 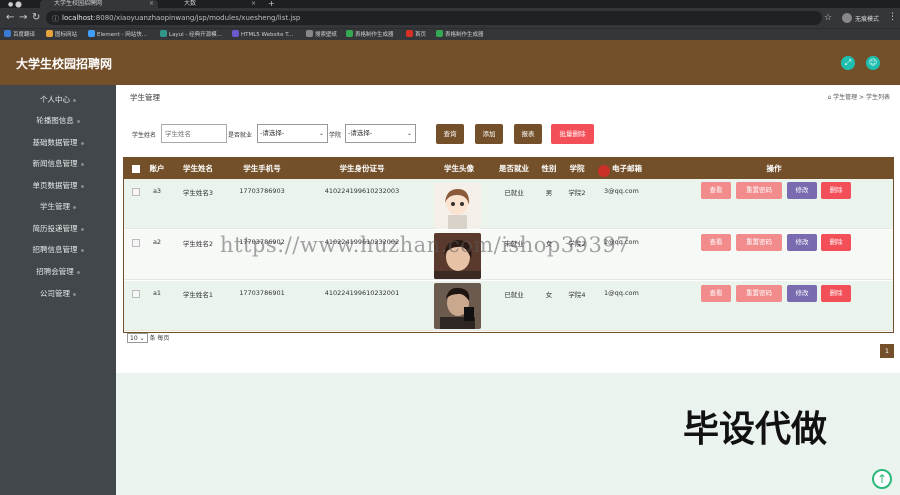 What do you see at coordinates (10, 17) in the screenshot?
I see `back-icon: ←` at bounding box center [10, 17].